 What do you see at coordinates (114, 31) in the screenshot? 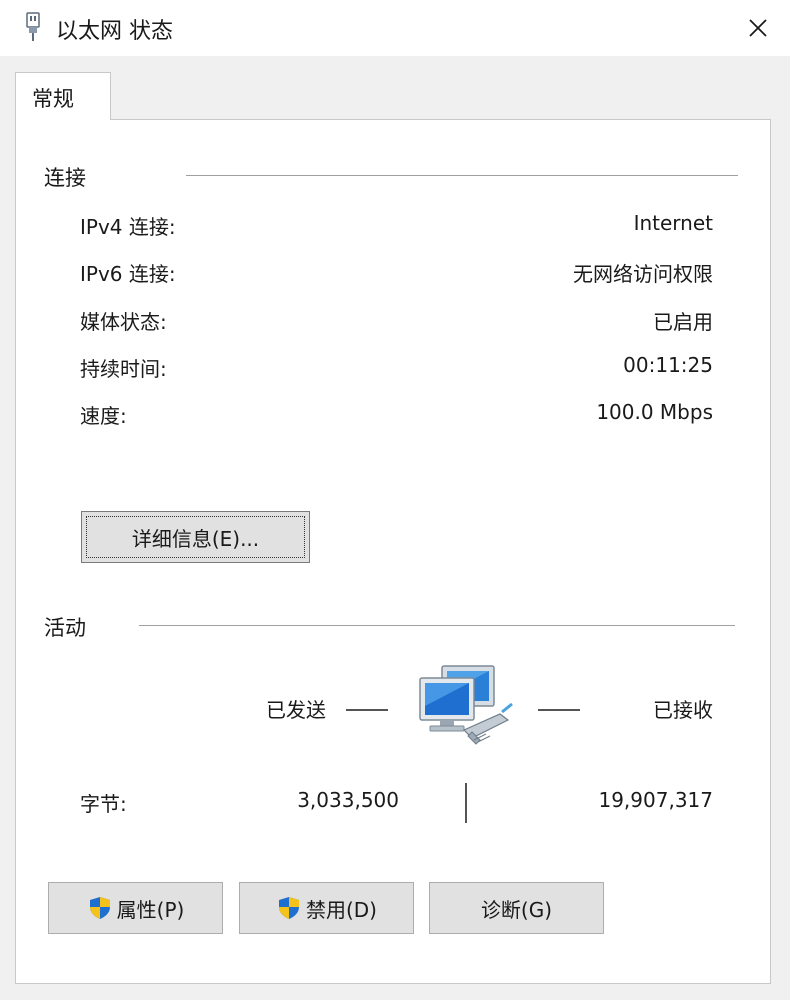
I see `window-title: 以太网 状态` at bounding box center [114, 31].